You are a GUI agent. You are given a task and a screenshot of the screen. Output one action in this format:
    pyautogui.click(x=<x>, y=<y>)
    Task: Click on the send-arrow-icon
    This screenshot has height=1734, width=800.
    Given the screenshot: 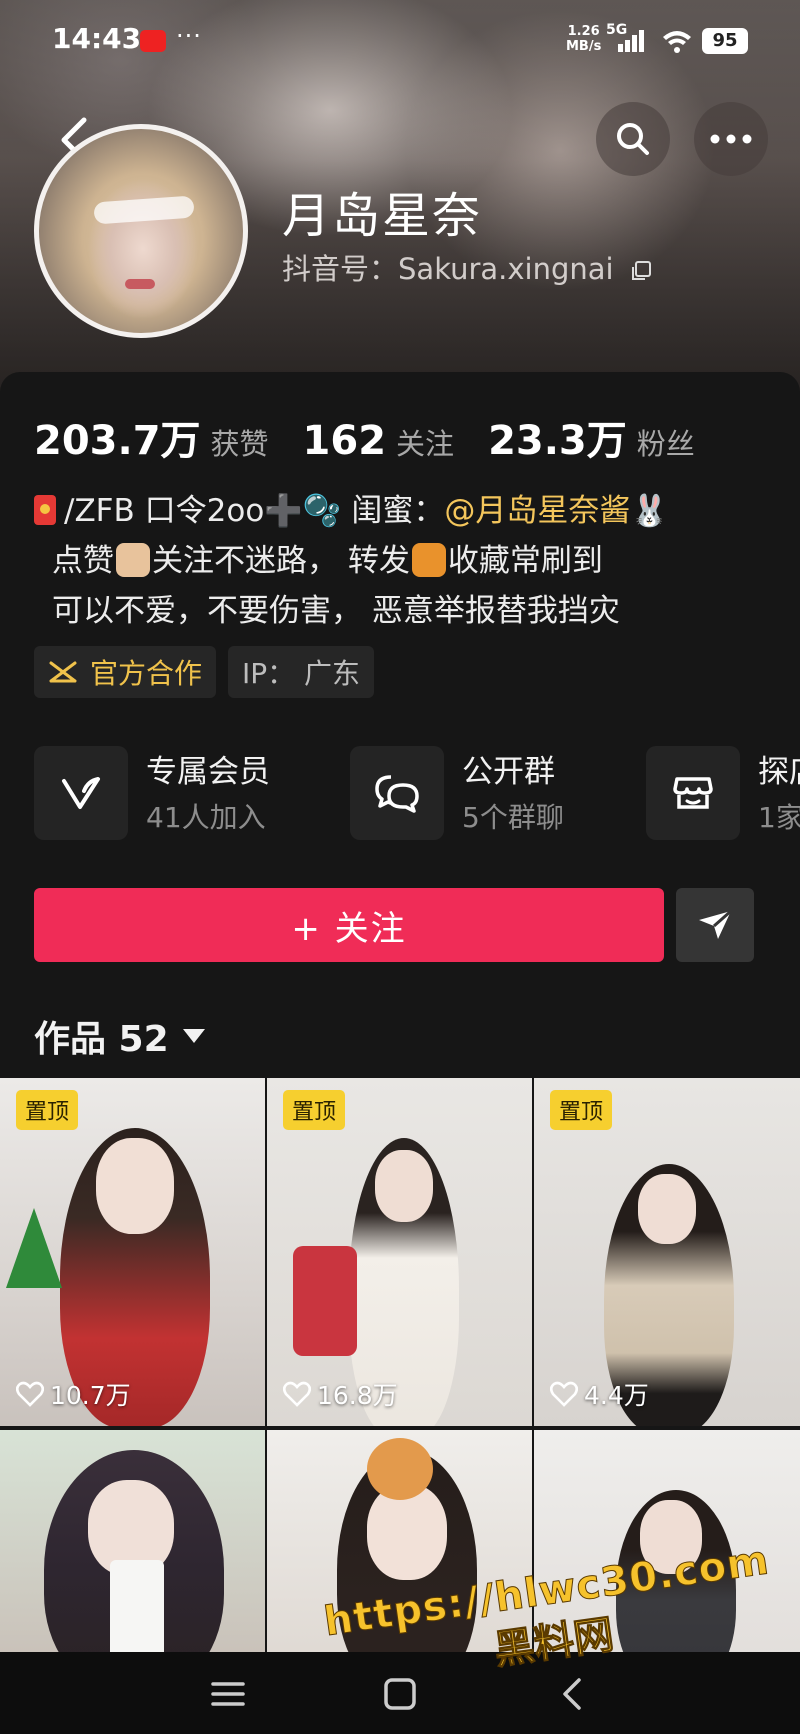 What is the action you would take?
    pyautogui.click(x=715, y=924)
    